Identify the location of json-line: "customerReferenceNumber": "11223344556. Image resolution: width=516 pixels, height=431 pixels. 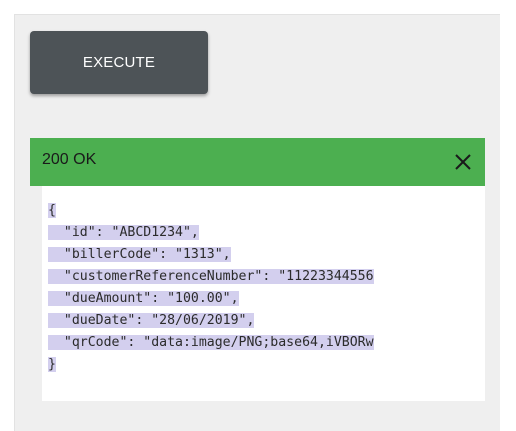
(211, 276).